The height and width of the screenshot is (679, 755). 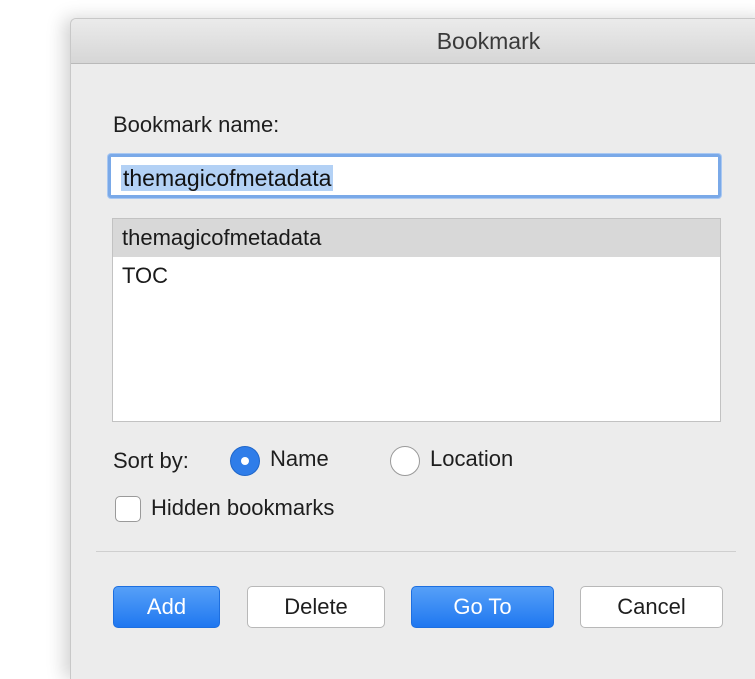 What do you see at coordinates (299, 459) in the screenshot?
I see `sort-name-label: Name` at bounding box center [299, 459].